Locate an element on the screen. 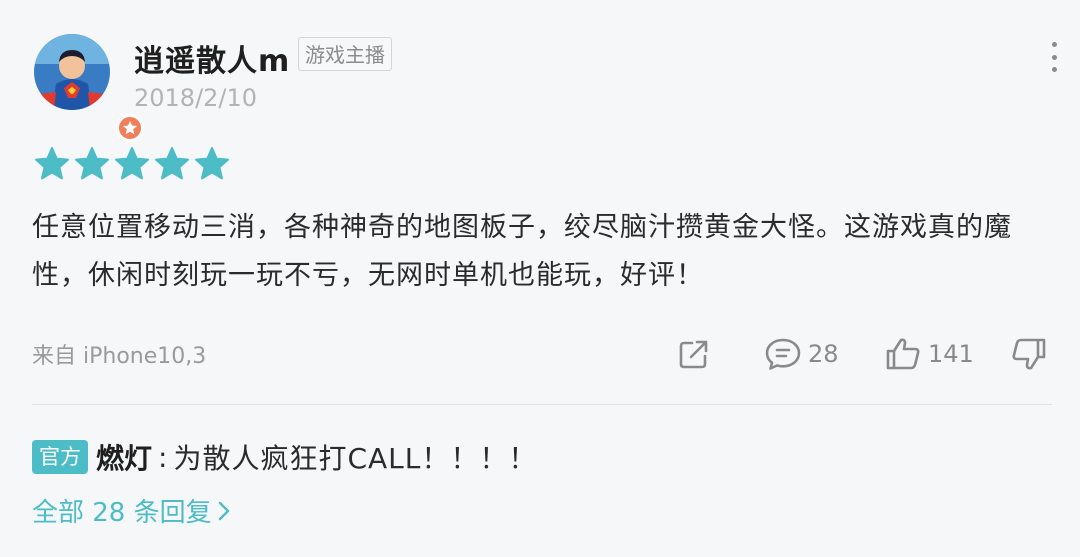 This screenshot has width=1080, height=557. vertical-dots-icon is located at coordinates (1054, 57).